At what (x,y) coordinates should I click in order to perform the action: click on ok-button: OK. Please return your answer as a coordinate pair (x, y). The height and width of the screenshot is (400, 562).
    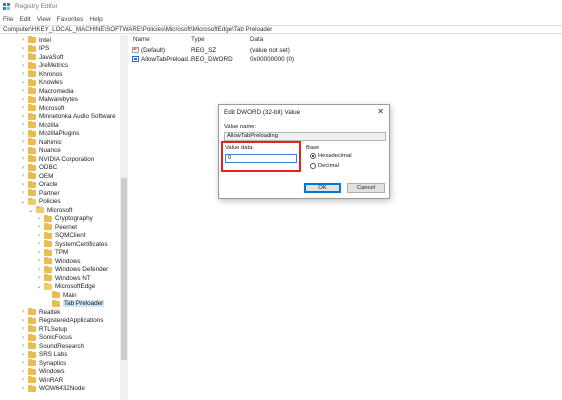
    Looking at the image, I should click on (322, 188).